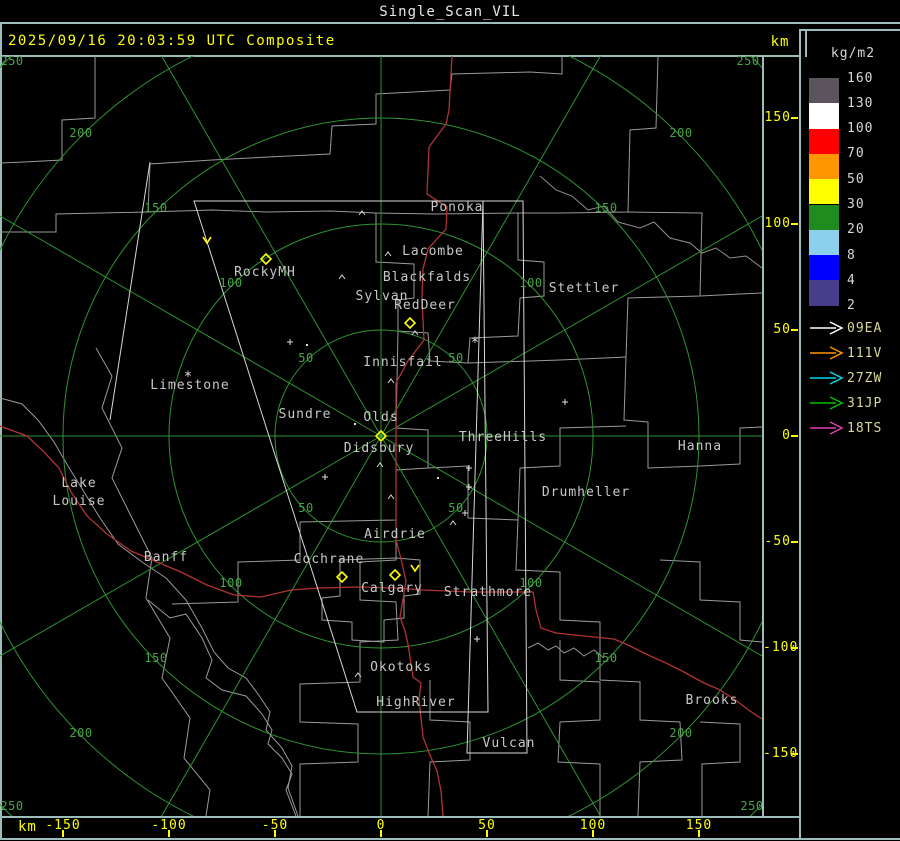 Image resolution: width=900 pixels, height=841 pixels. Describe the element at coordinates (865, 353) in the screenshot. I see `radar-id-label: 111V` at that location.